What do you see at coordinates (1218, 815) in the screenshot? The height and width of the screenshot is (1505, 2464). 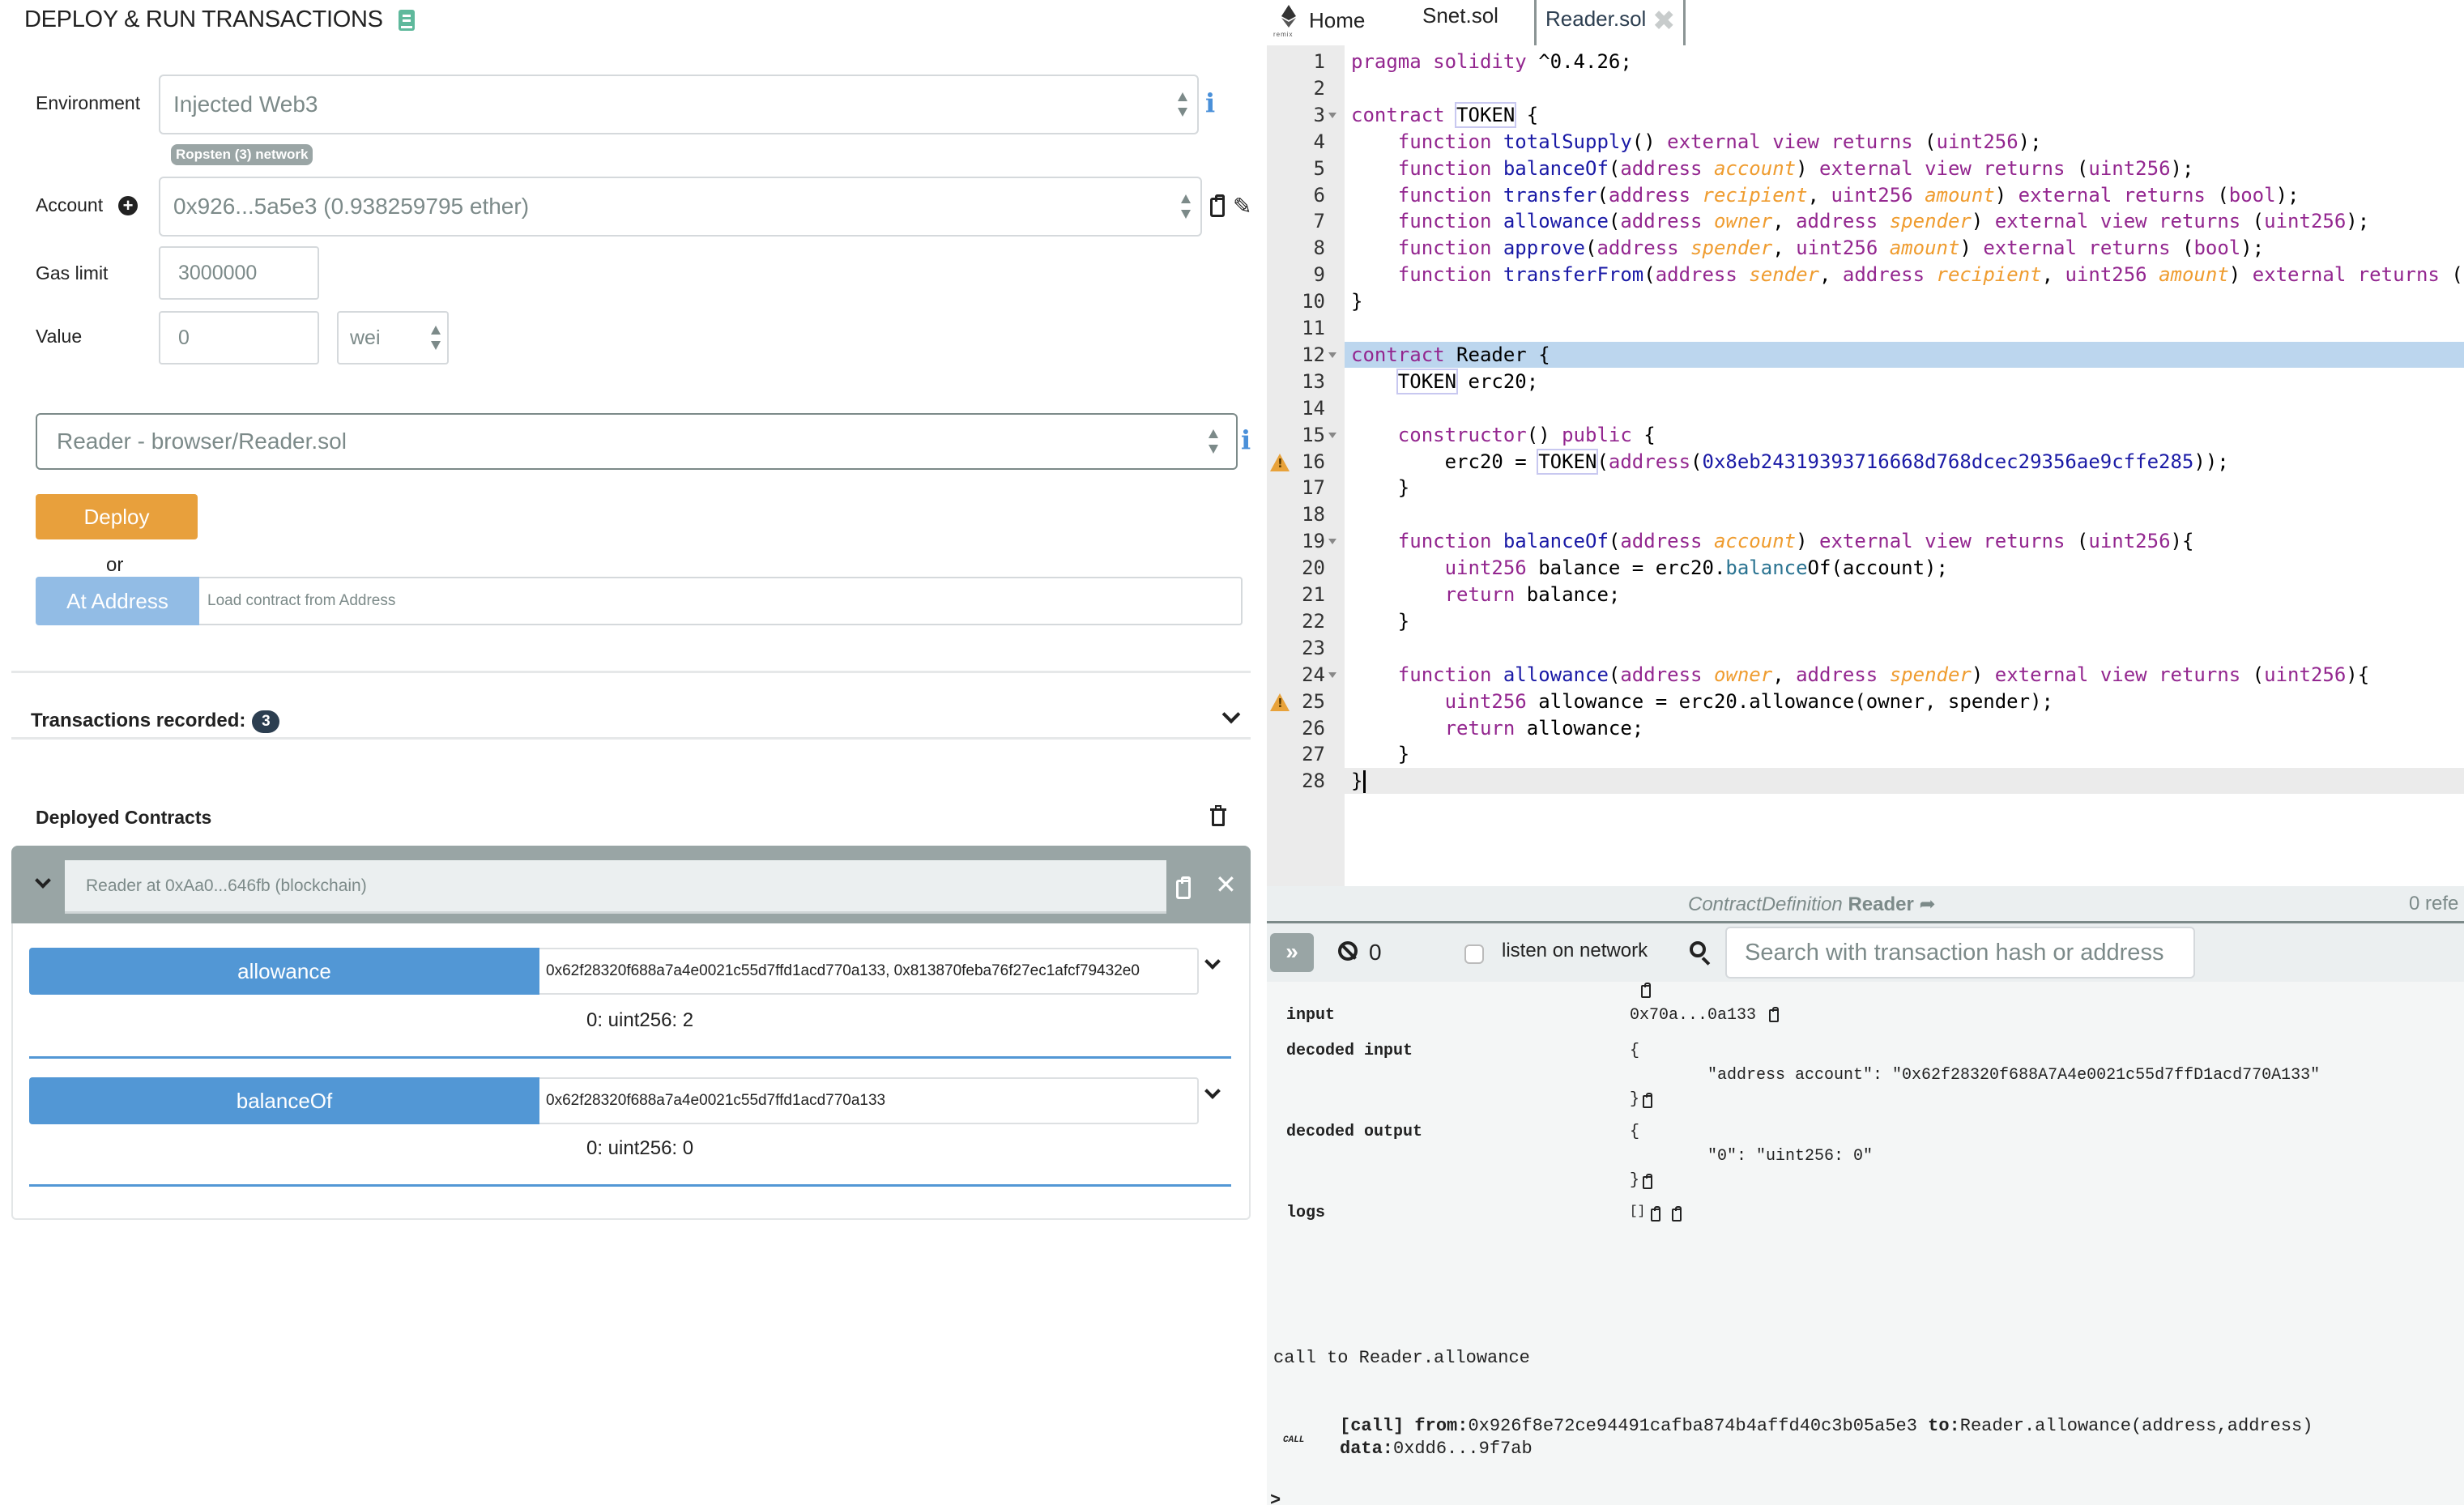 I see `trash-icon` at bounding box center [1218, 815].